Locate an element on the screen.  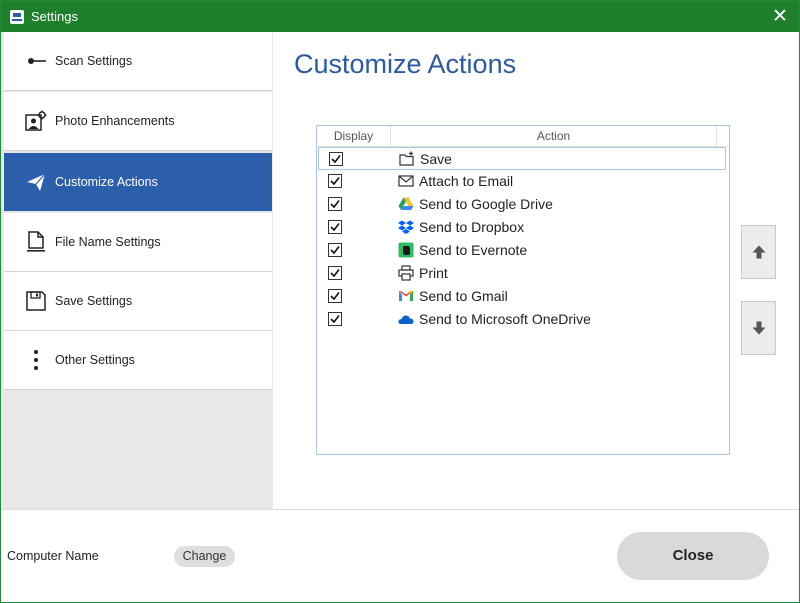
list-item-save: Save is located at coordinates (522, 158).